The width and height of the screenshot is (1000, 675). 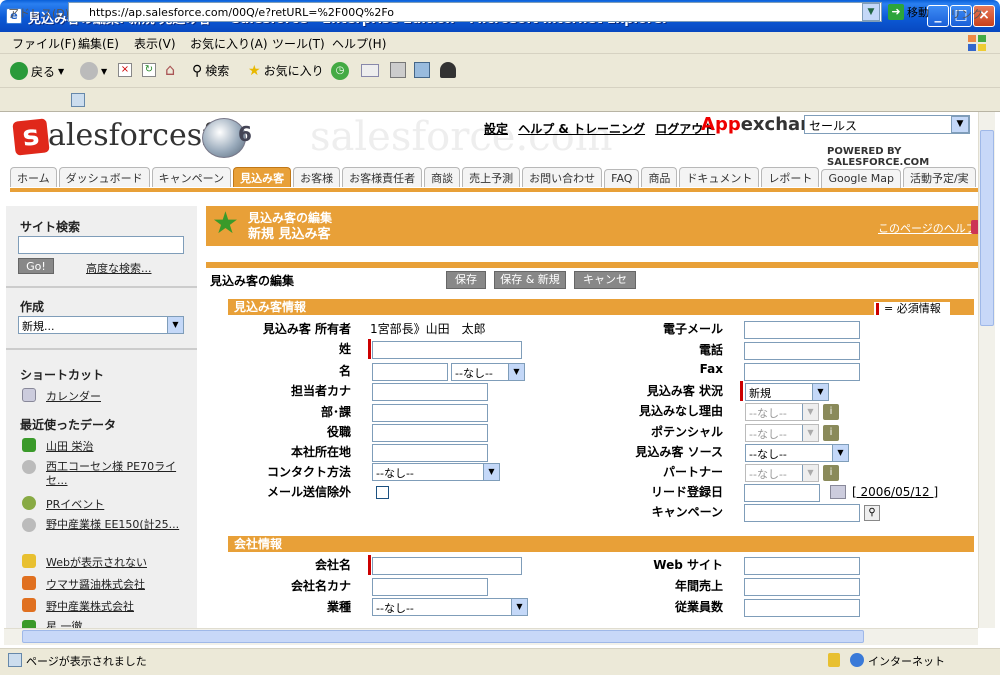 I want to click on go-button: ➜ 移動, so click(x=908, y=12).